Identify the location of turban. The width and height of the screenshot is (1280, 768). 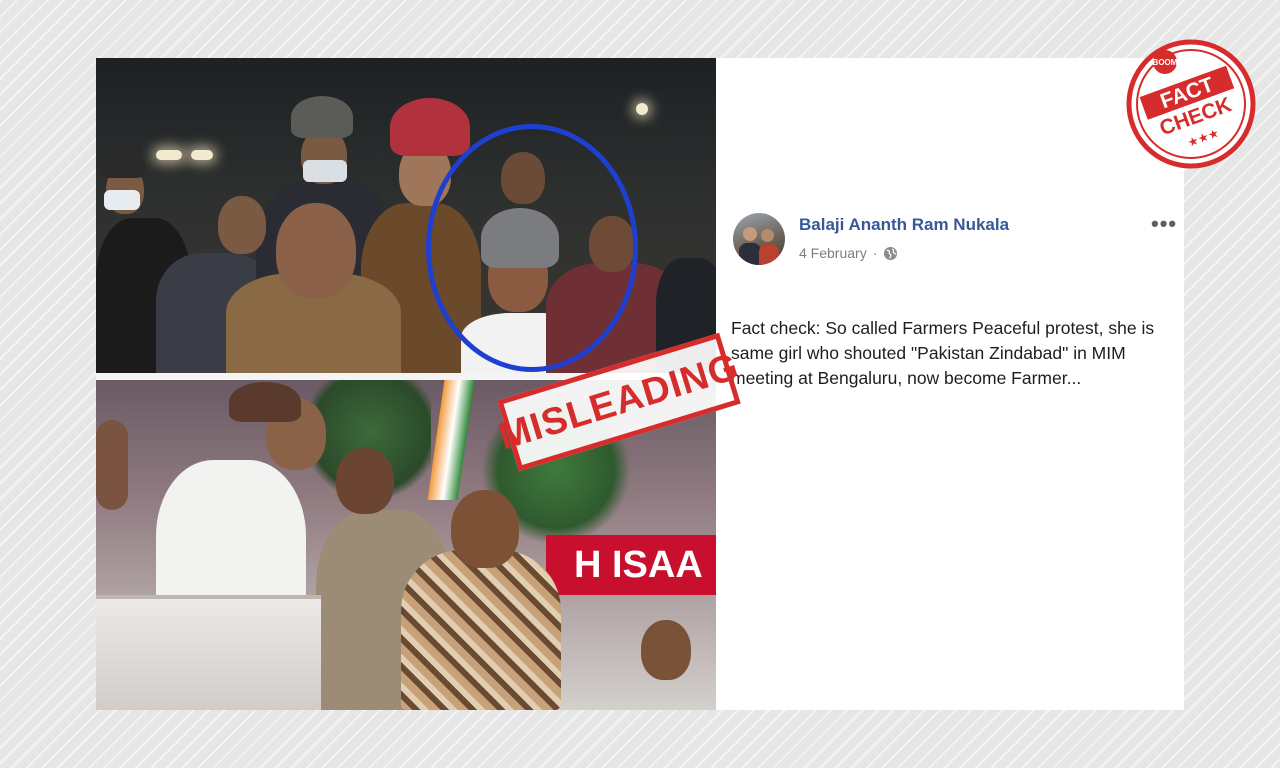
(430, 127).